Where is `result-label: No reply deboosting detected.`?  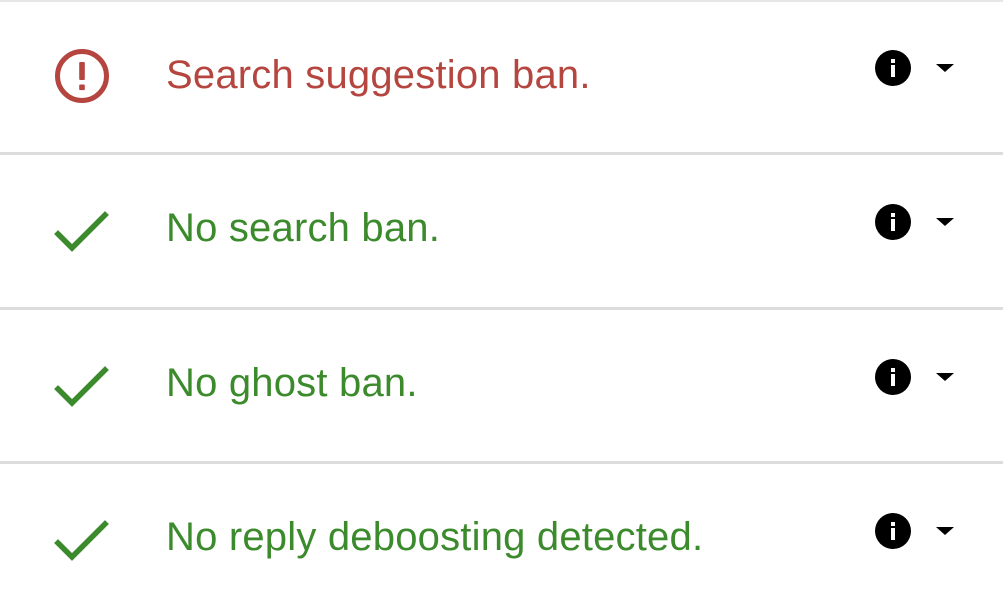 result-label: No reply deboosting detected. is located at coordinates (435, 537).